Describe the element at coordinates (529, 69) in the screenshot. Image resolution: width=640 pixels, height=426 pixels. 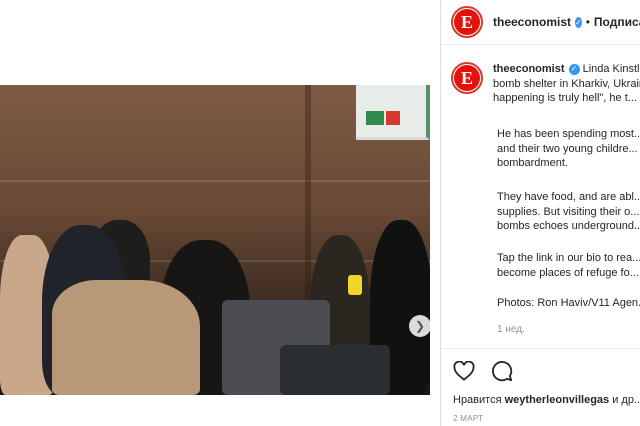
I see `caption-username: theeconomist` at that location.